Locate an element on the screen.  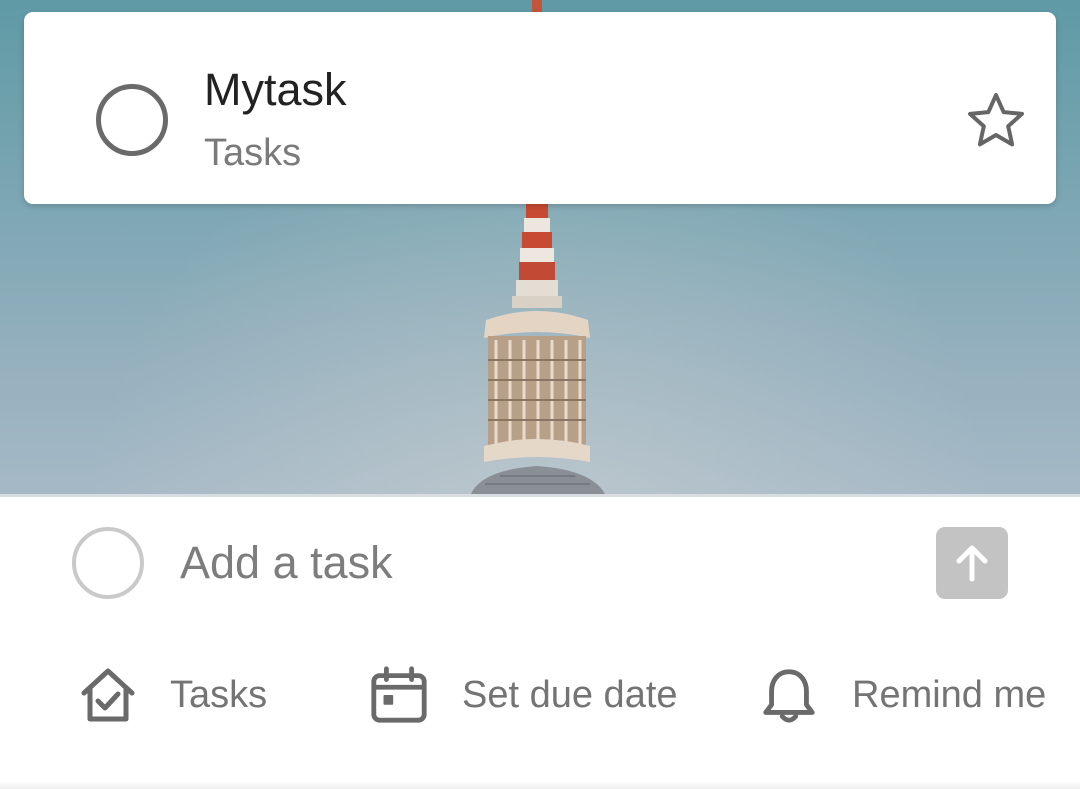
task-list-name: Tasks is located at coordinates (253, 153).